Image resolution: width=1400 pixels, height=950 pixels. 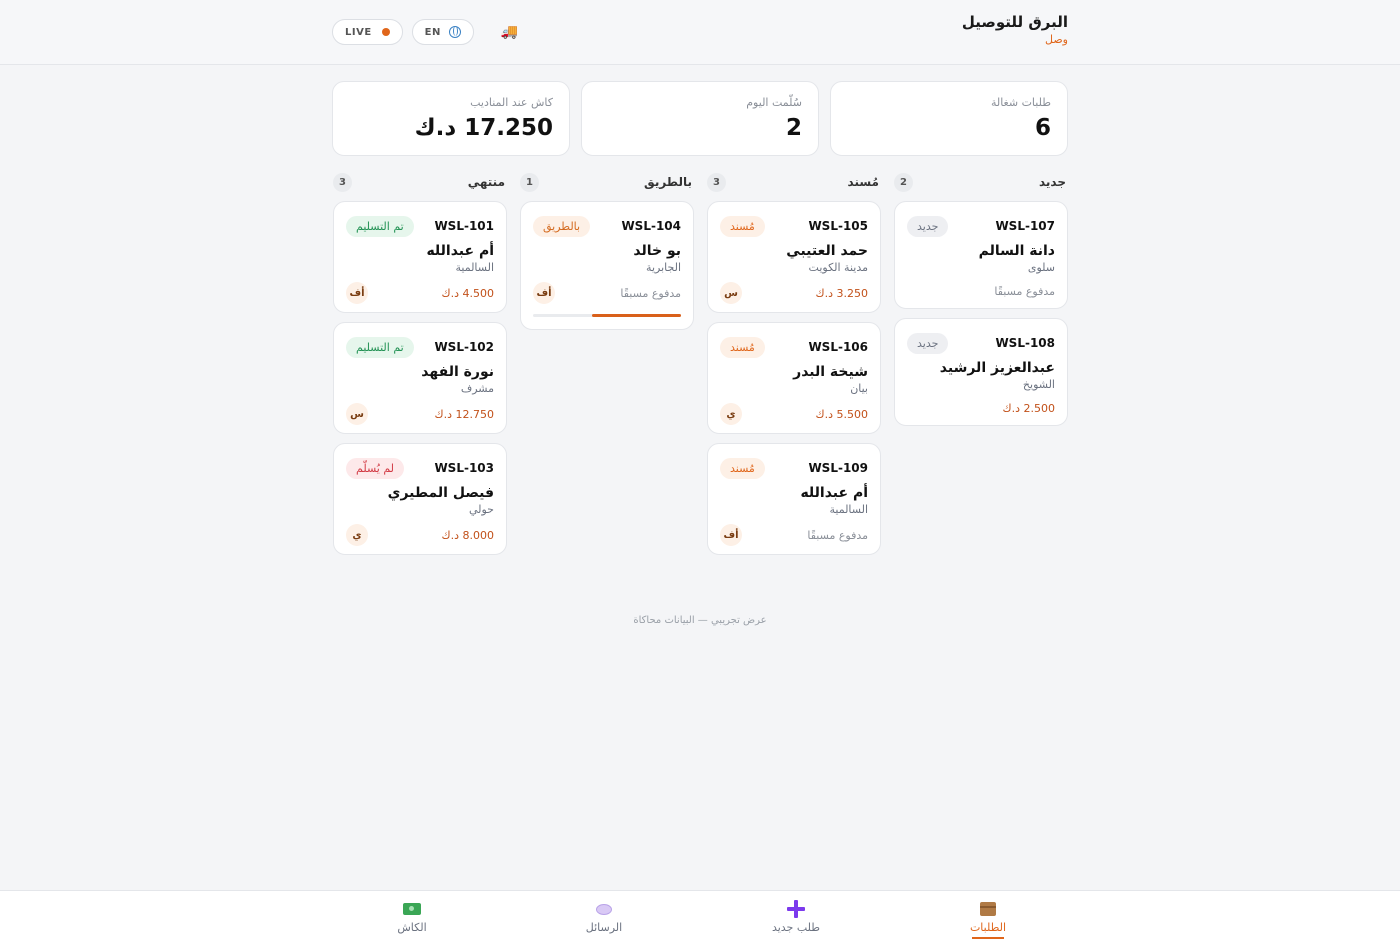 What do you see at coordinates (511, 102) in the screenshot?
I see `stat-label: كاش عند المناديب` at bounding box center [511, 102].